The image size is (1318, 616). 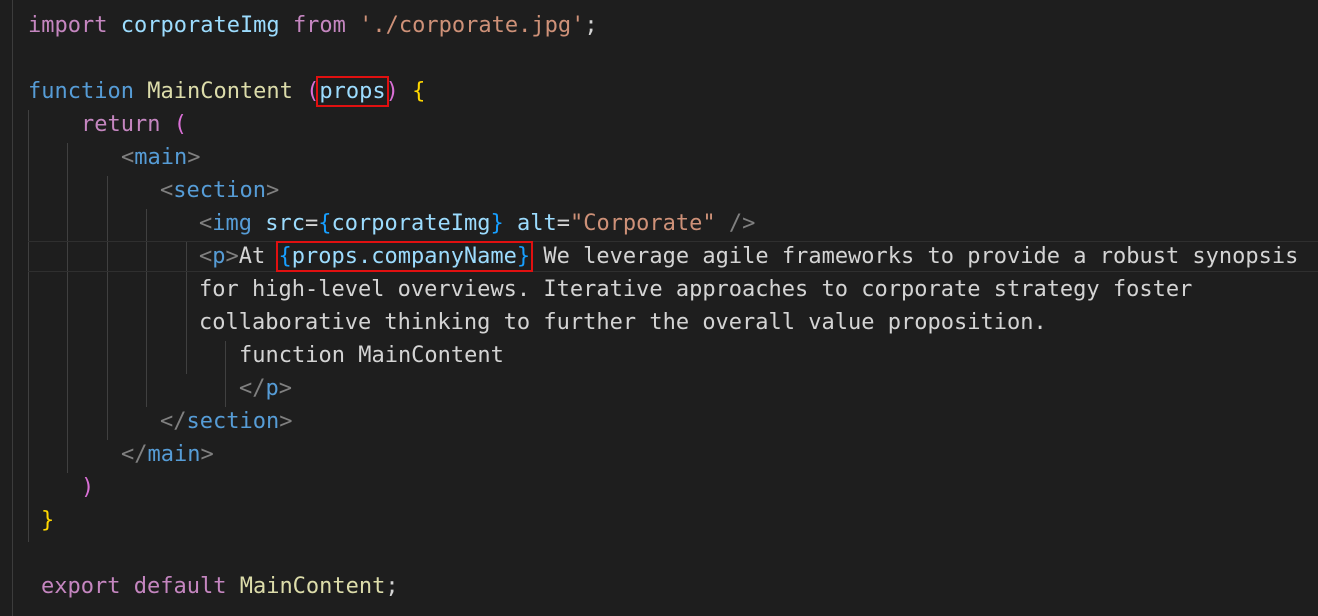 I want to click on string-path: './corporate.jpg', so click(x=472, y=25).